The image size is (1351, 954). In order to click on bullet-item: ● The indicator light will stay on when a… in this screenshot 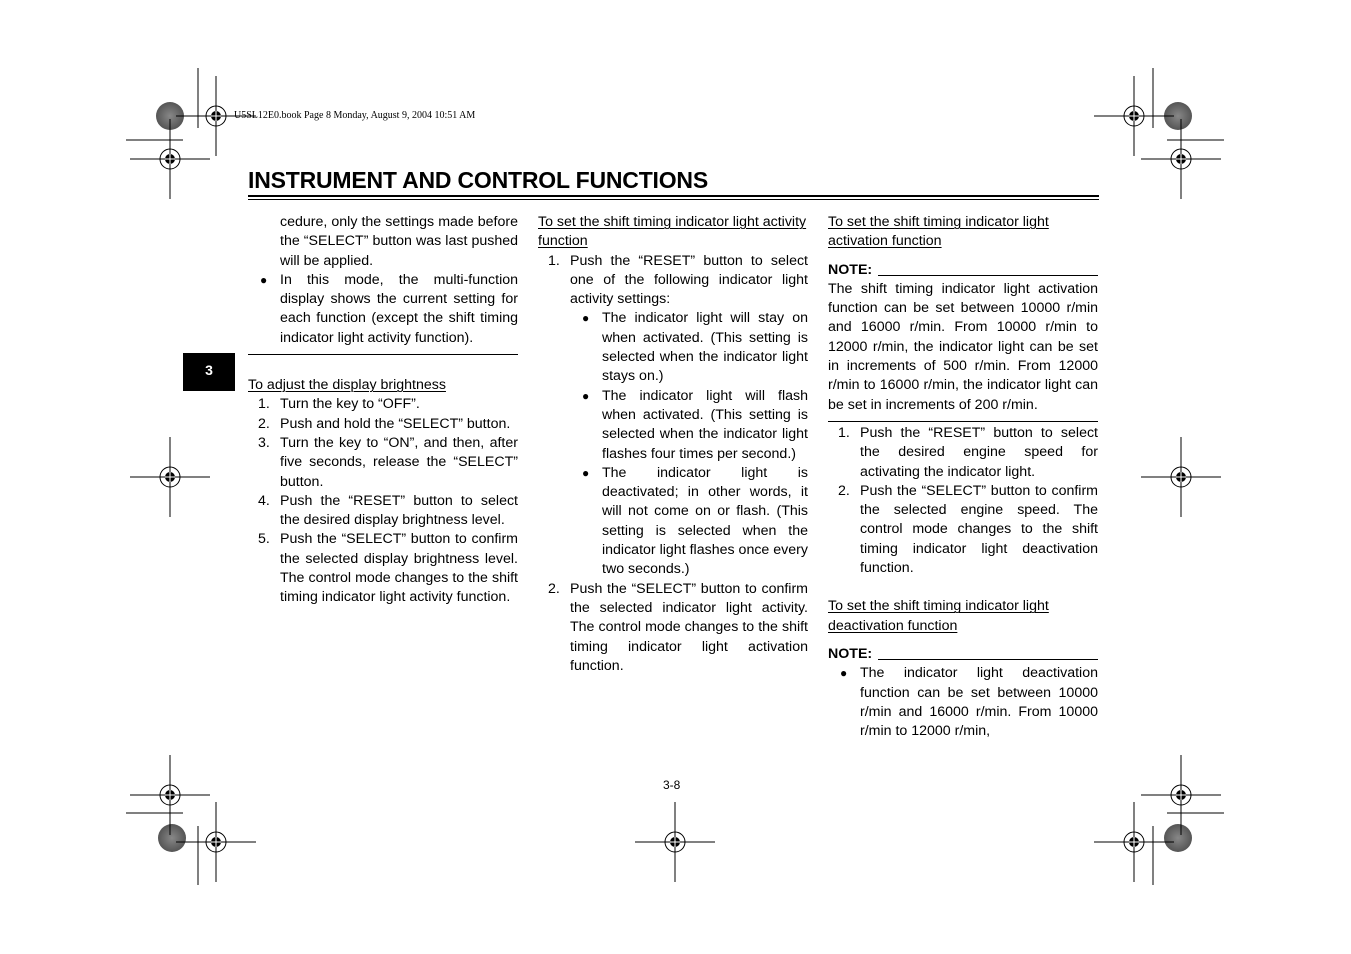, I will do `click(695, 347)`.